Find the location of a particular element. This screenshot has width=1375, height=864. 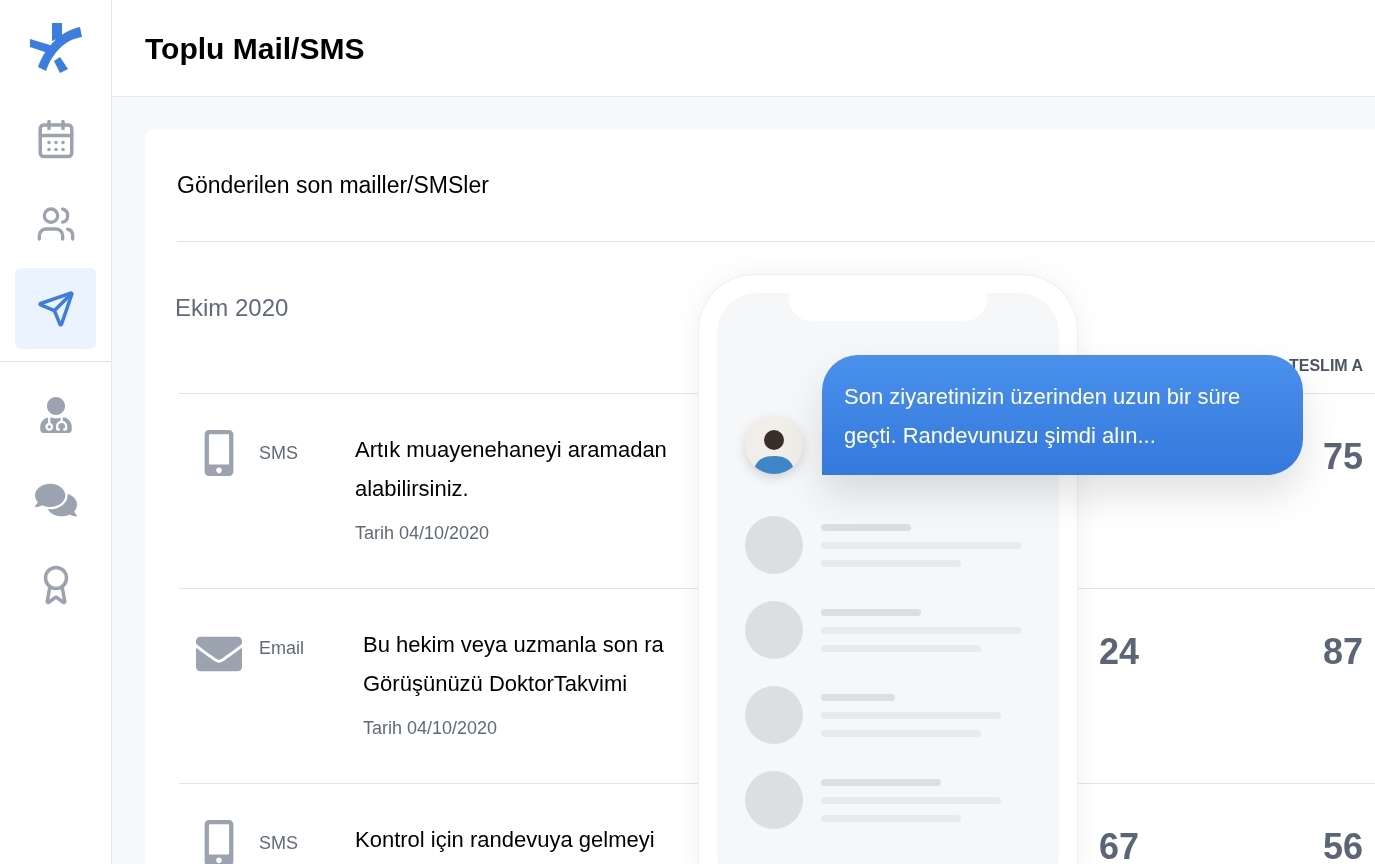

delivery-rate: 87 is located at coordinates (1343, 652).